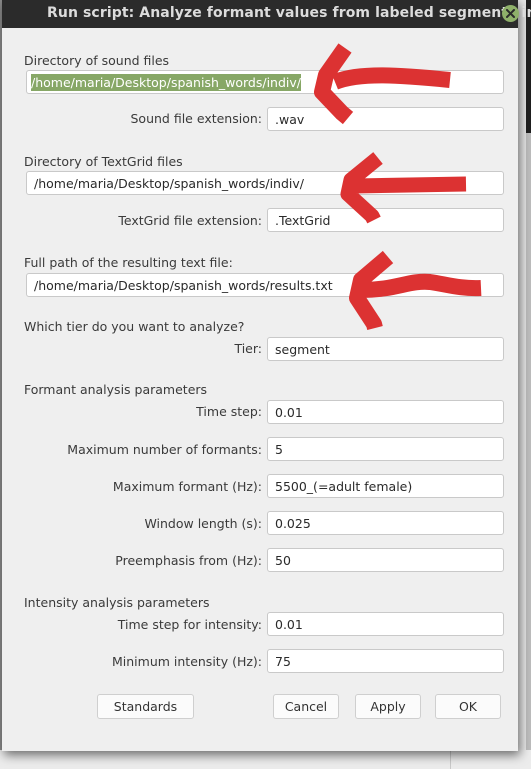 Image resolution: width=531 pixels, height=769 pixels. What do you see at coordinates (415, 291) in the screenshot?
I see `annotation-arrow-result-path` at bounding box center [415, 291].